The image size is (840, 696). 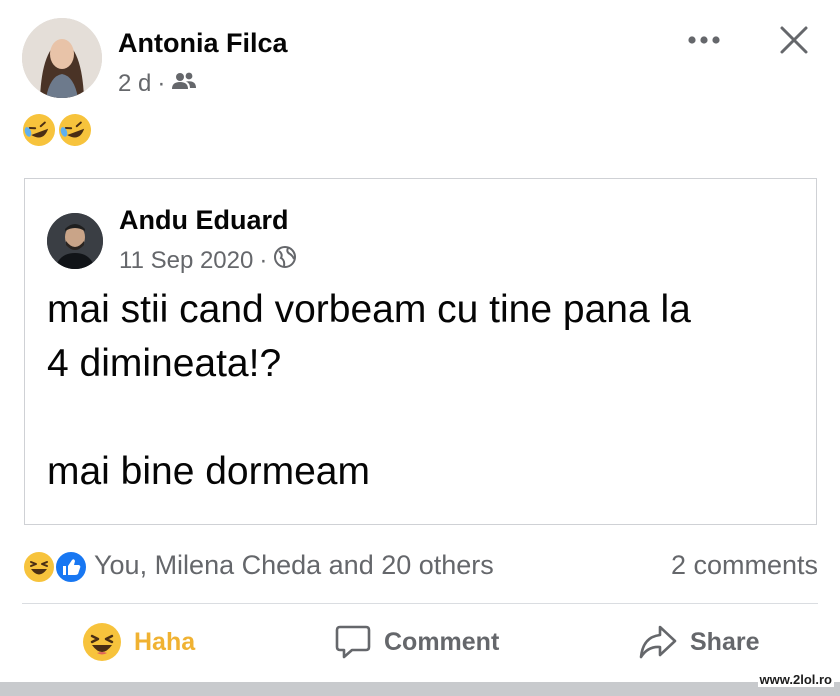 I want to click on globe-icon, so click(x=285, y=260).